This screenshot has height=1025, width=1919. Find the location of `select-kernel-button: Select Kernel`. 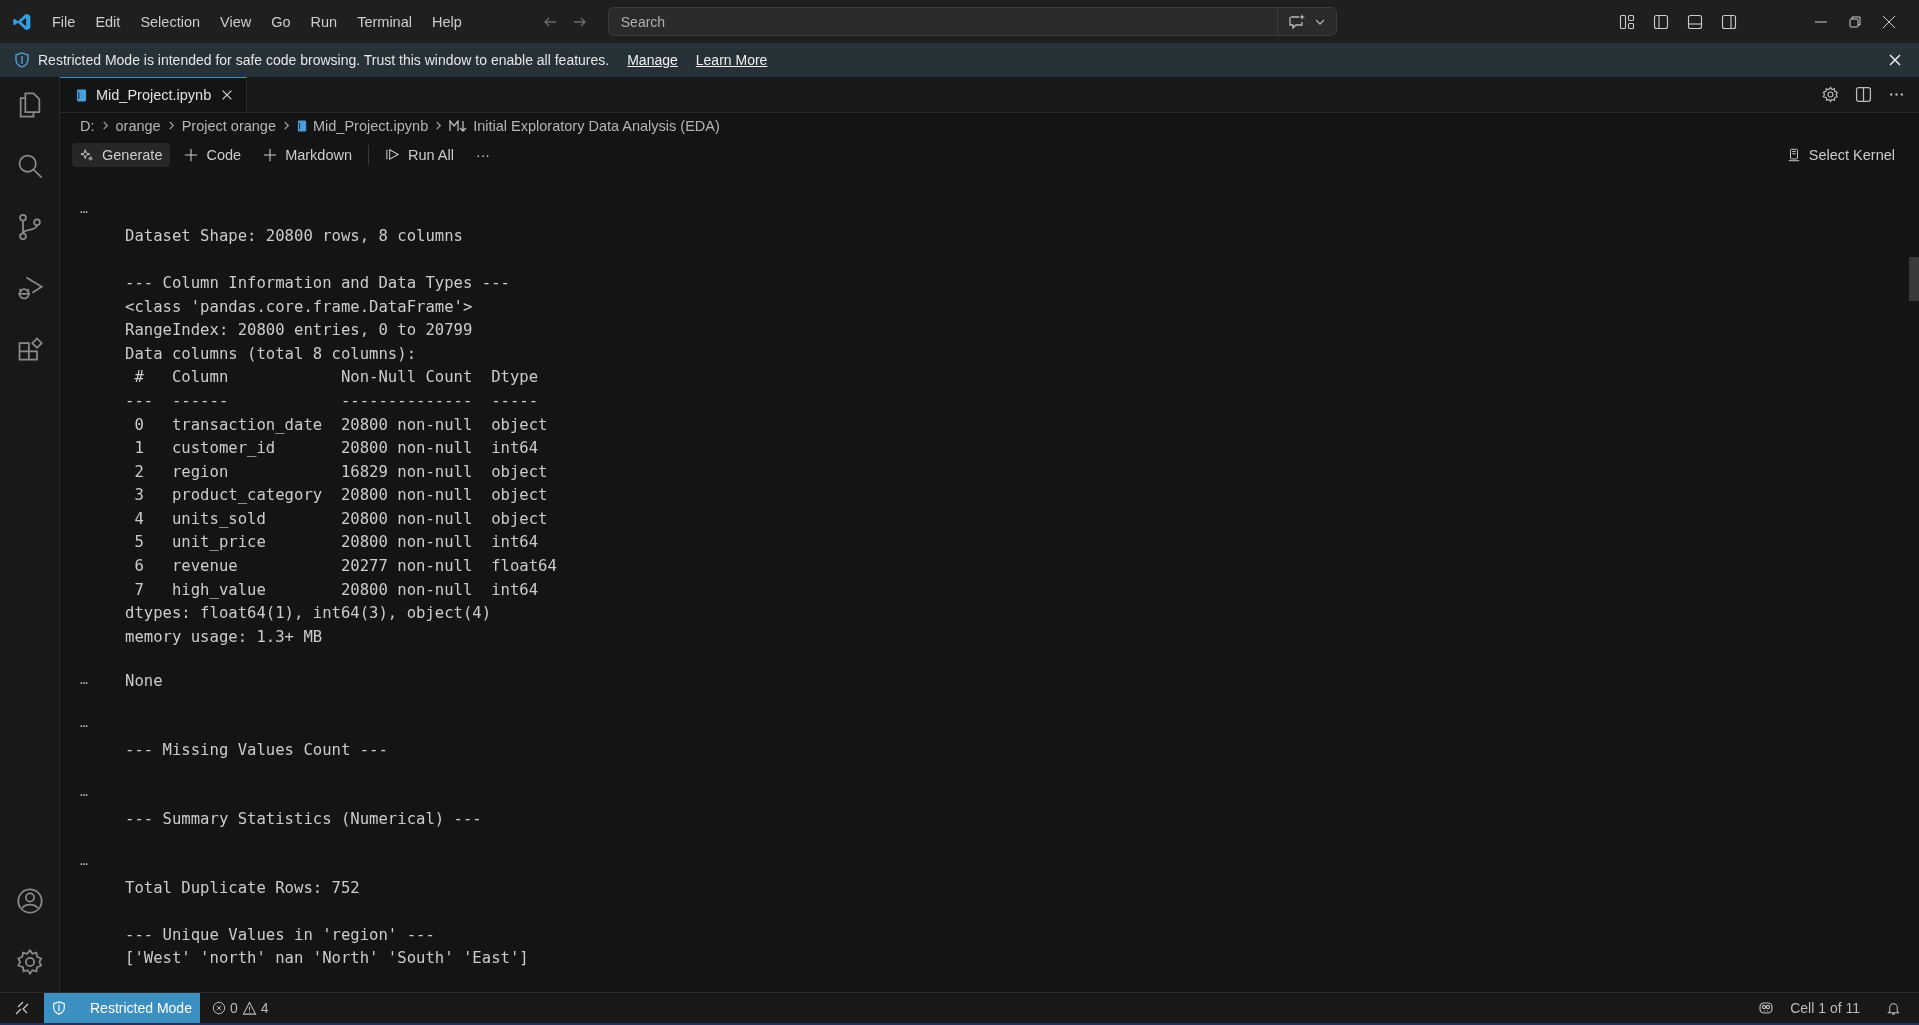

select-kernel-button: Select Kernel is located at coordinates (1840, 154).